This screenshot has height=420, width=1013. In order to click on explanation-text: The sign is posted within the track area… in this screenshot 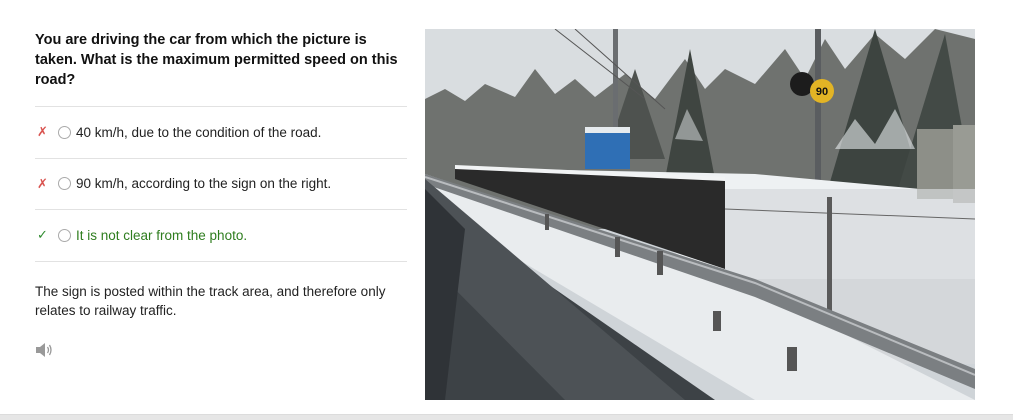, I will do `click(210, 300)`.